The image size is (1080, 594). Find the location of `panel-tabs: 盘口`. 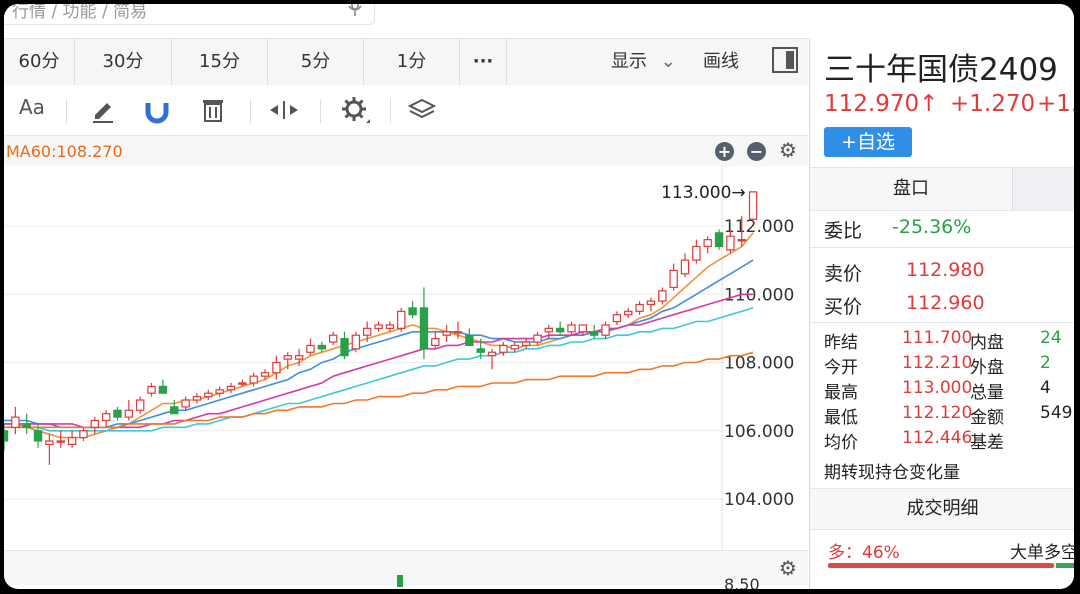

panel-tabs: 盘口 is located at coordinates (942, 189).